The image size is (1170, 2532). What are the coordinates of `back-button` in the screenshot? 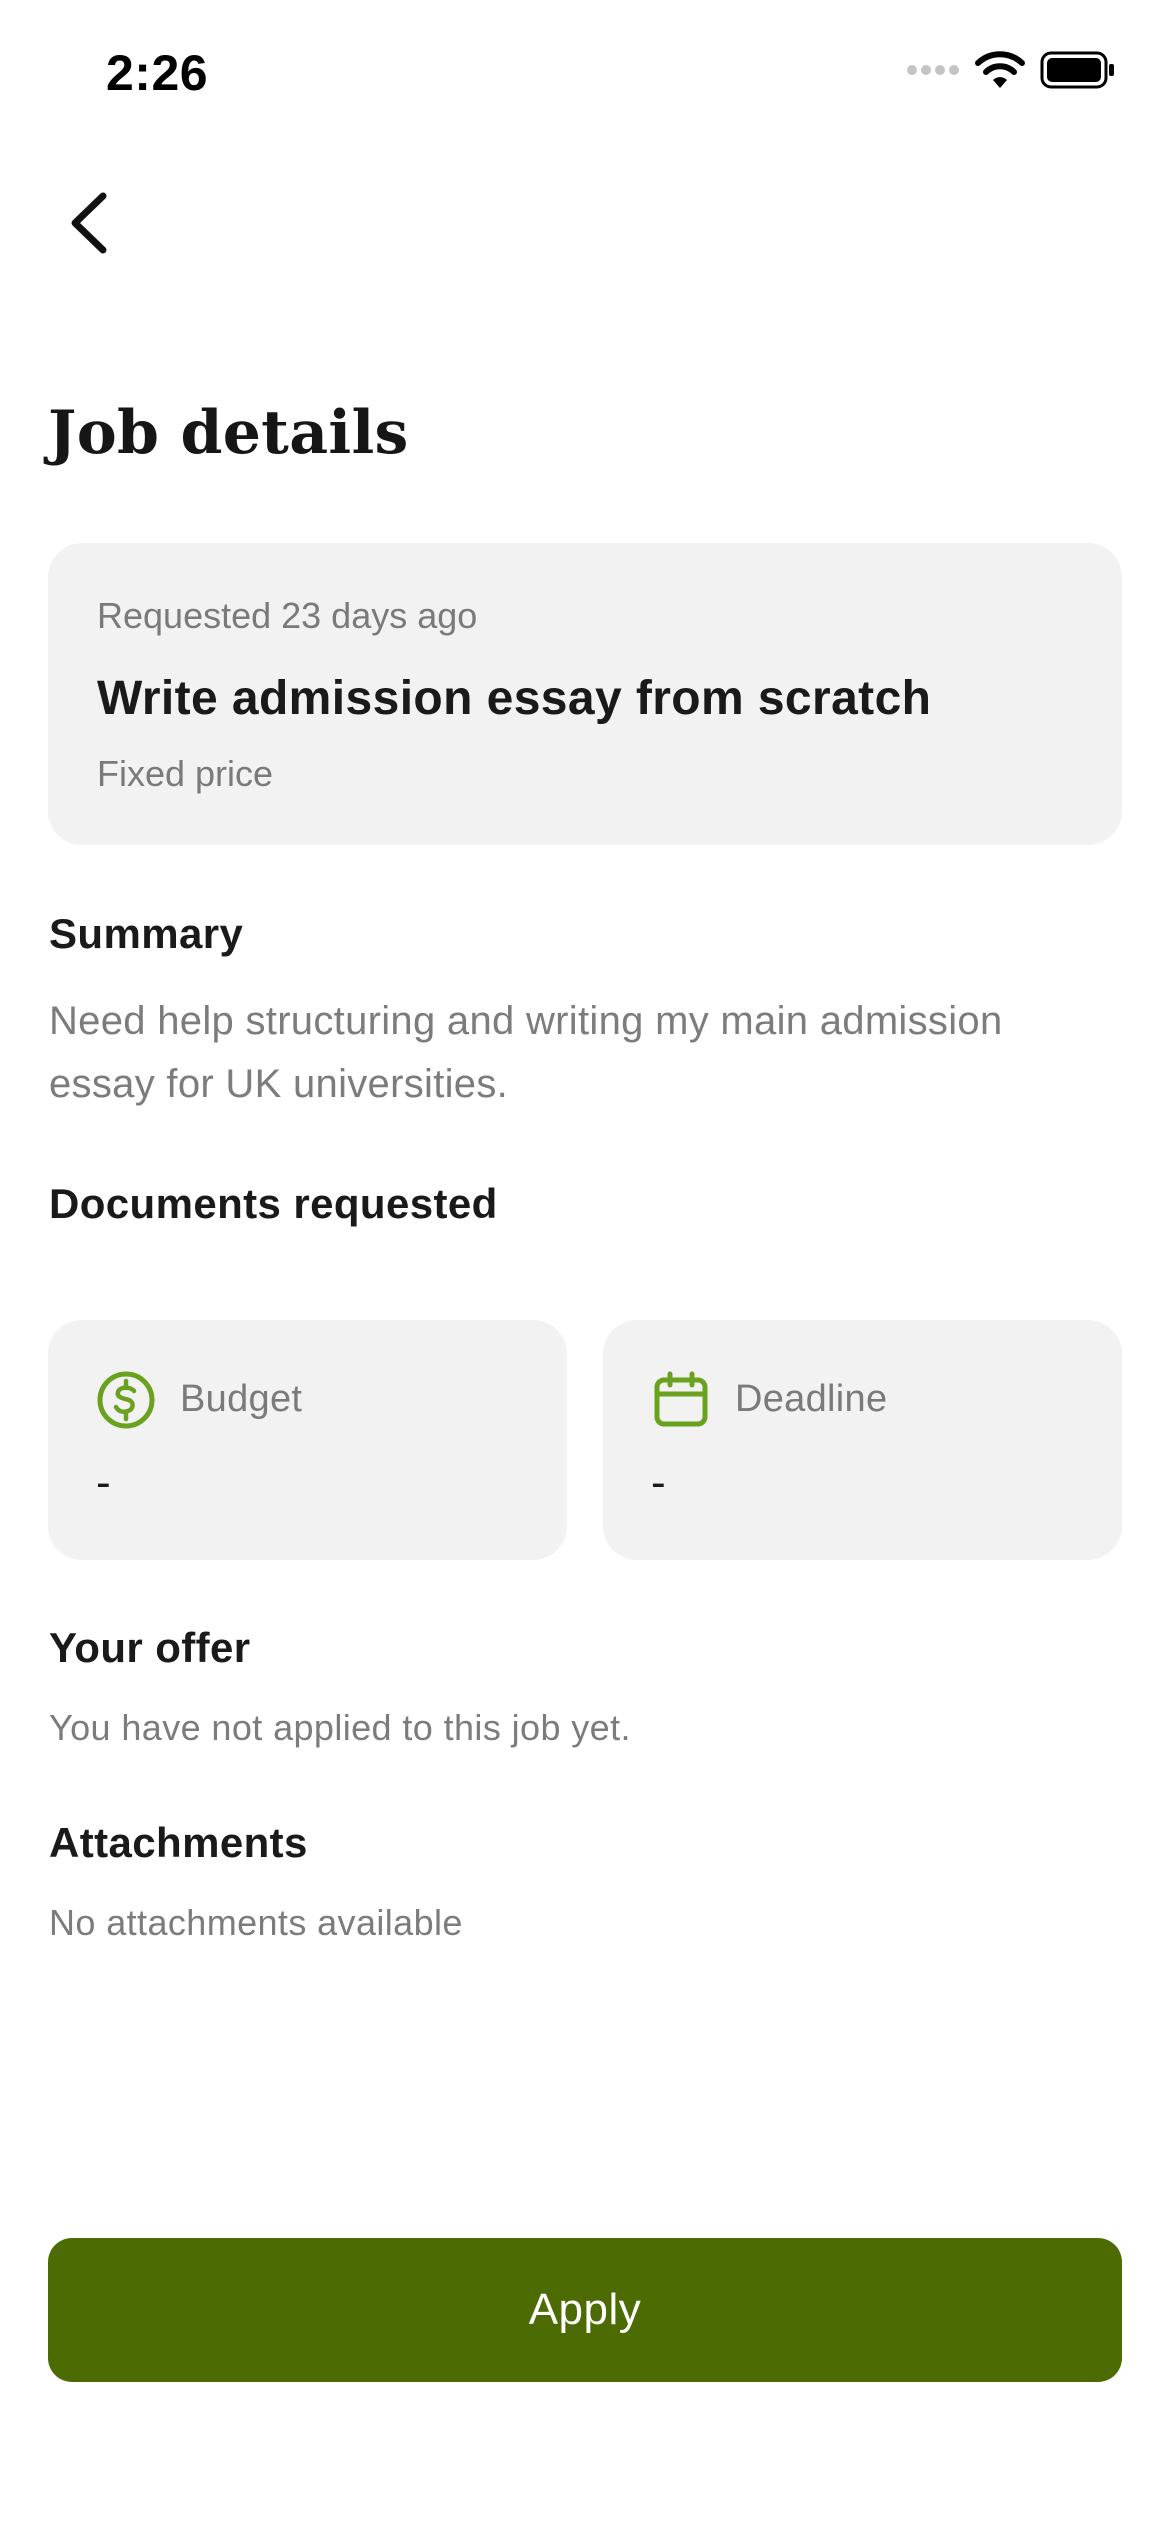 It's located at (88, 225).